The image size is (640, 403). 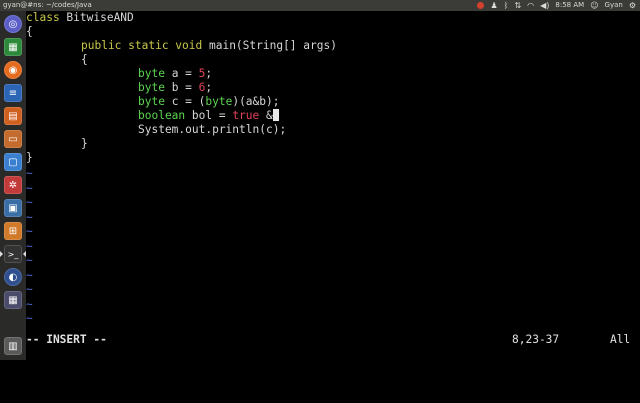 What do you see at coordinates (13, 93) in the screenshot?
I see `libreoffice-writer-icon: ≡` at bounding box center [13, 93].